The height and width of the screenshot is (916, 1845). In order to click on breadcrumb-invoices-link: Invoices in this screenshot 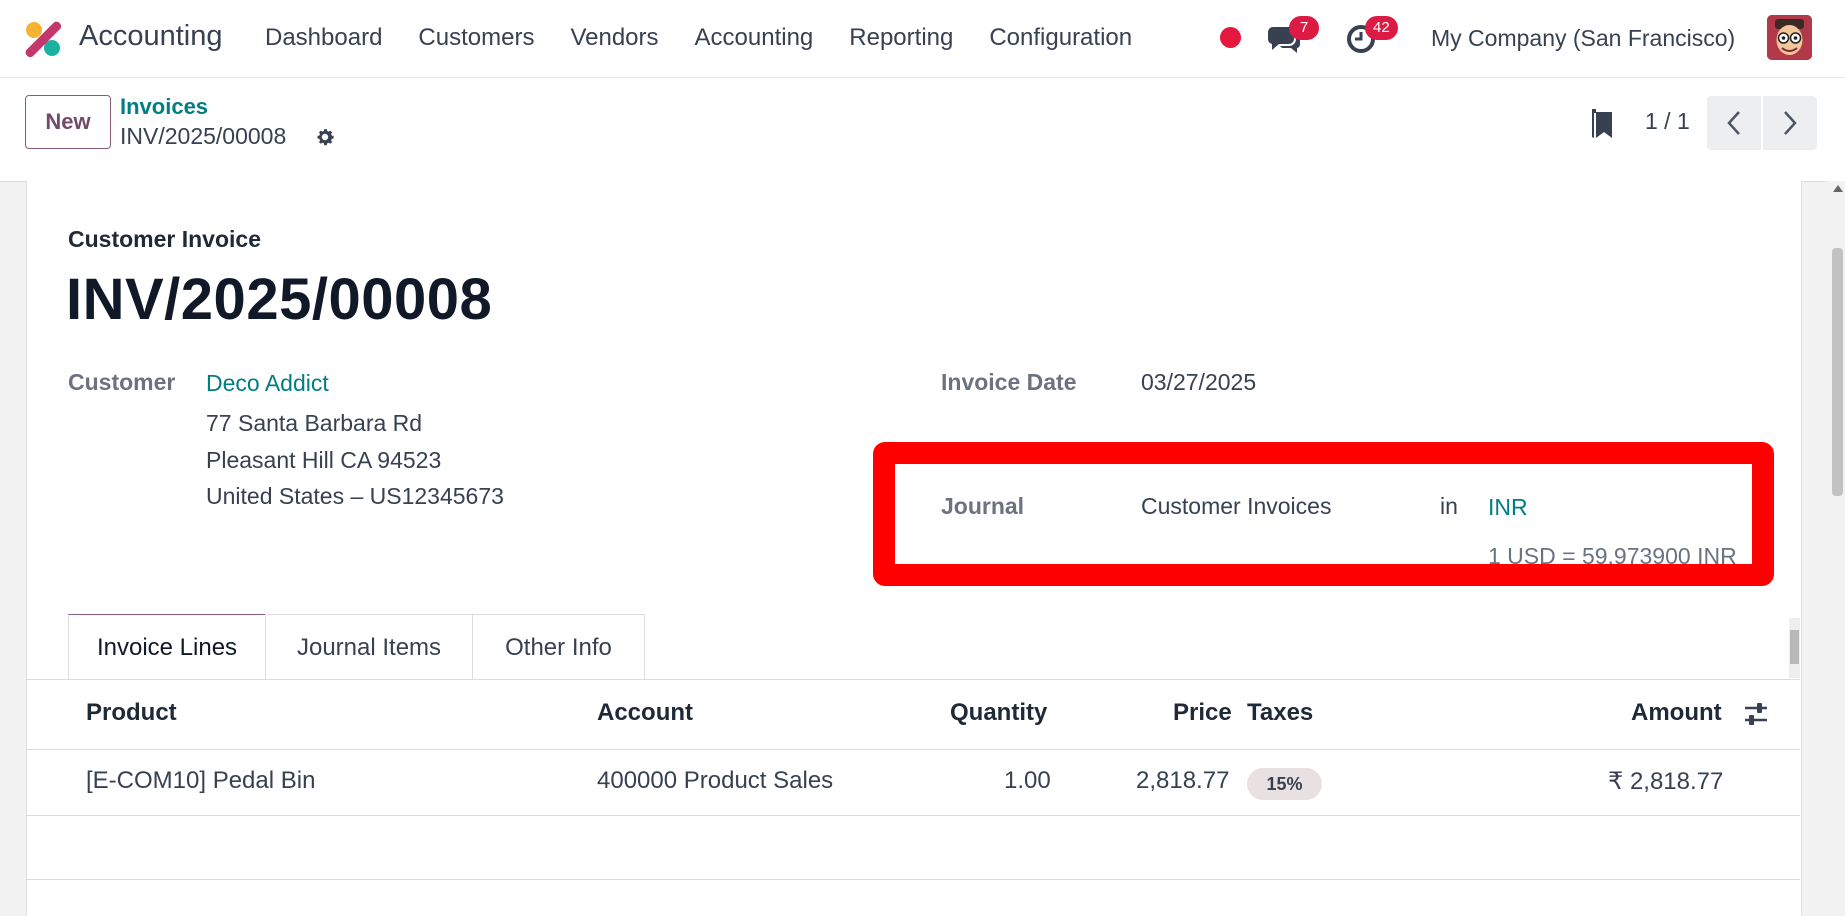, I will do `click(164, 107)`.